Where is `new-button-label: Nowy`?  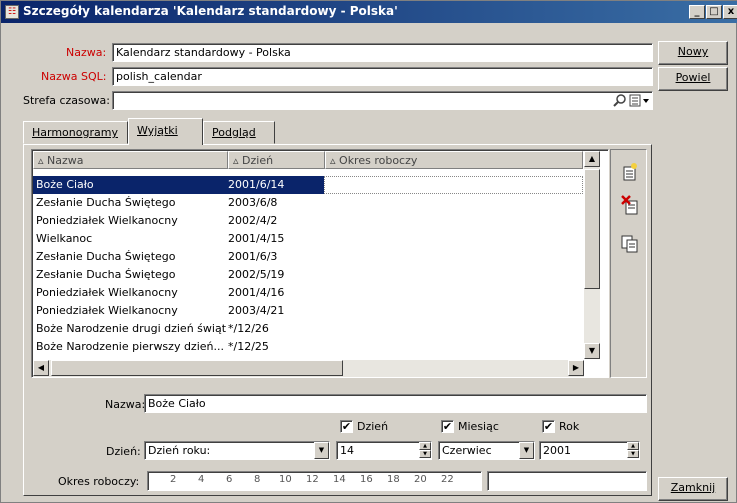
new-button-label: Nowy is located at coordinates (693, 51).